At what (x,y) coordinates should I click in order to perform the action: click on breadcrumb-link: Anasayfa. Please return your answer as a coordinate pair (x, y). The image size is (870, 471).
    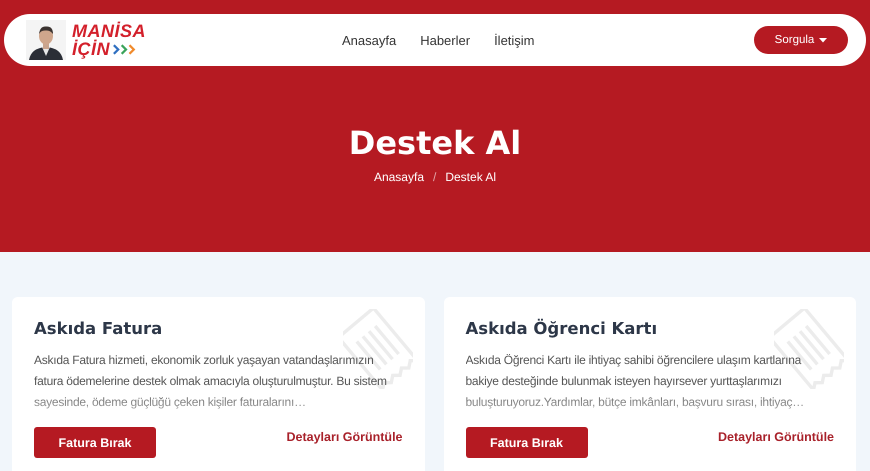
    Looking at the image, I should click on (399, 177).